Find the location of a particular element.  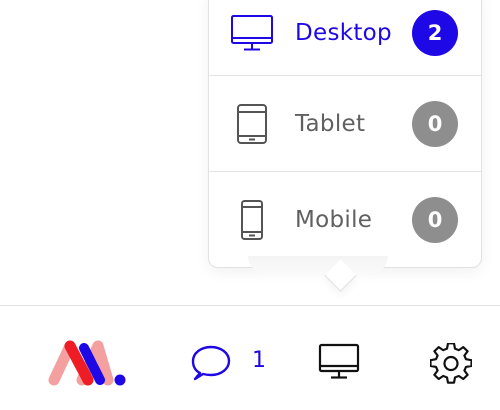

comments-count: 1 is located at coordinates (259, 360).